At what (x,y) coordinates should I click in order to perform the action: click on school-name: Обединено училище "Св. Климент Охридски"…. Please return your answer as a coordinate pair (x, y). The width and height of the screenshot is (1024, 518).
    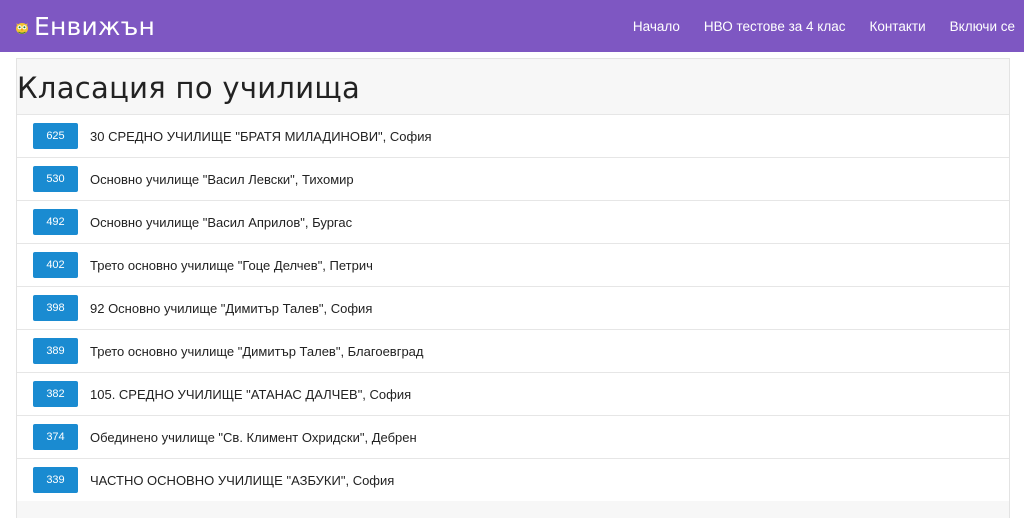
    Looking at the image, I should click on (253, 437).